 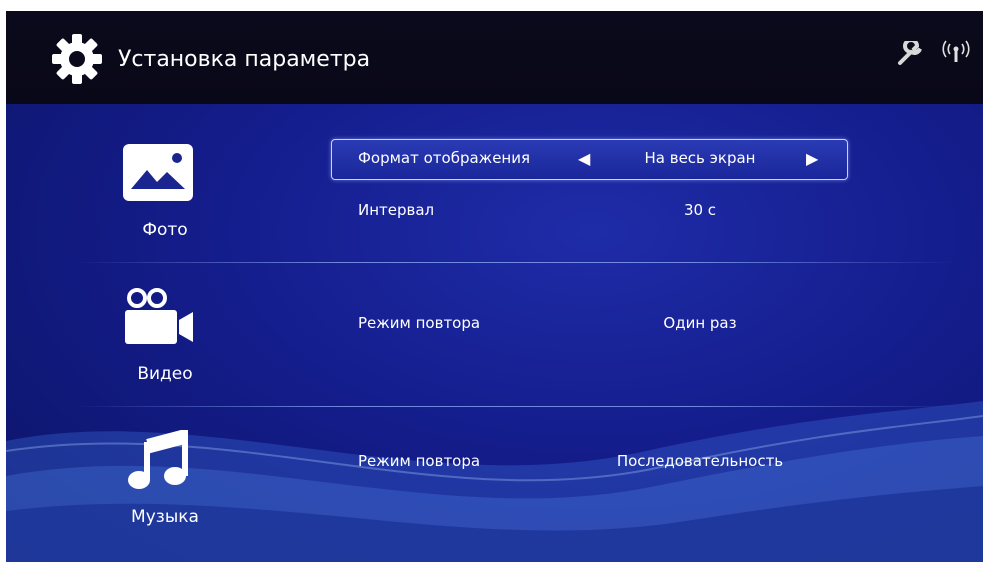 I want to click on setting-value-display-format: На весь экран, so click(x=700, y=158).